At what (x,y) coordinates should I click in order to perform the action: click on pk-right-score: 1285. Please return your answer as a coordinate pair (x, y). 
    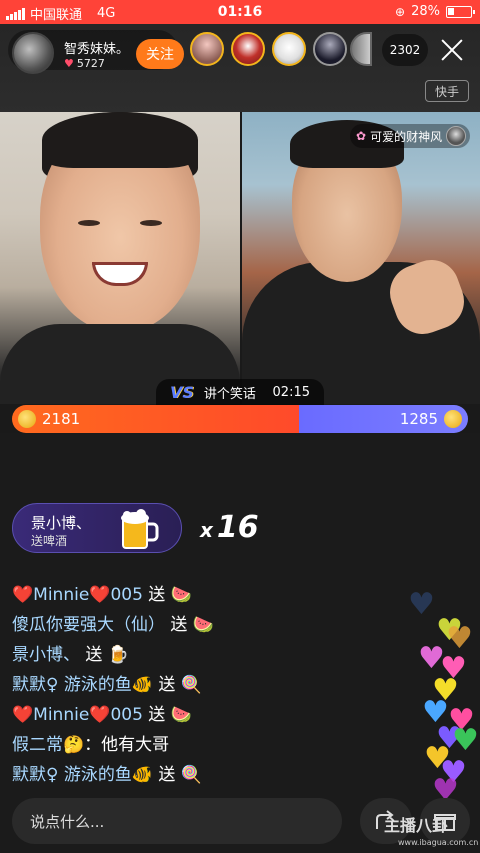
    Looking at the image, I should click on (418, 419).